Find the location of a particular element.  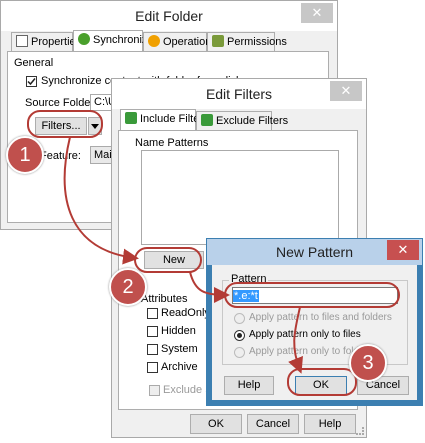

tab-exclude-filters: Exclude Filters is located at coordinates (242, 121).